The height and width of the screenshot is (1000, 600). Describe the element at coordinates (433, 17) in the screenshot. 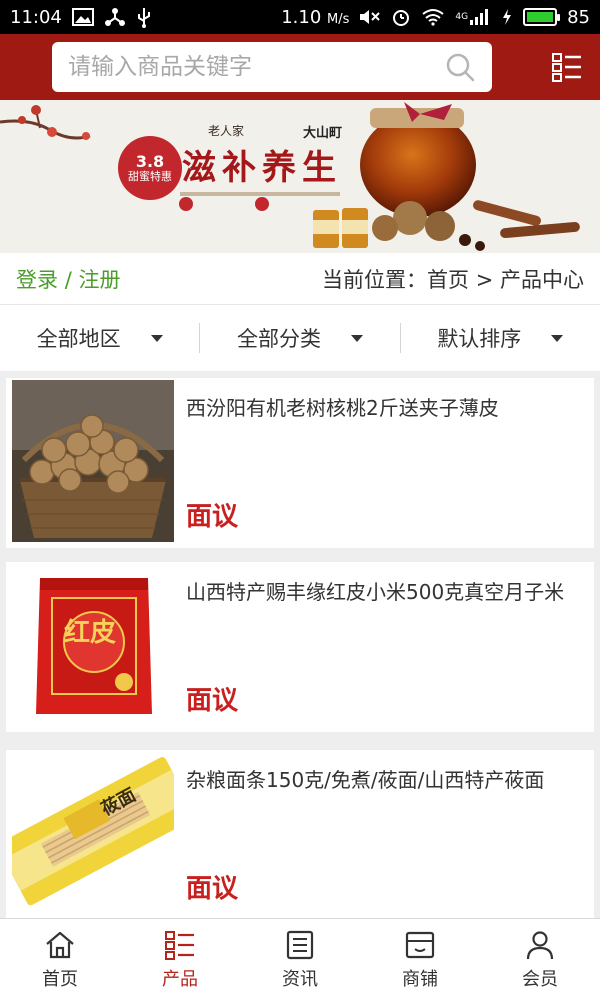

I see `wifi-icon` at that location.